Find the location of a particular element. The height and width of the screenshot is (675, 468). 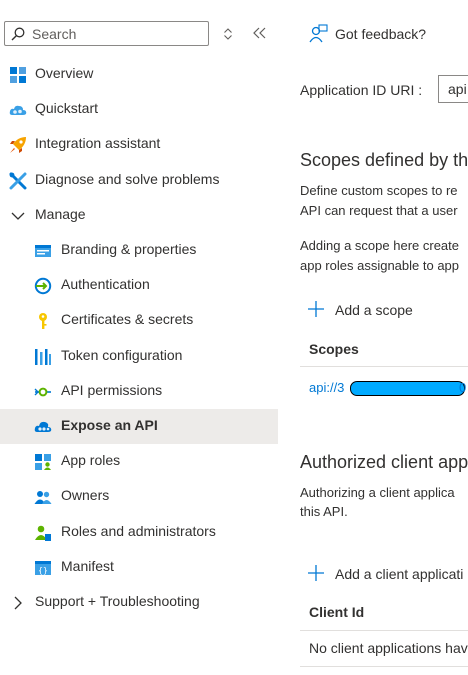

sidebar-item-label: Manifest is located at coordinates (87, 566).